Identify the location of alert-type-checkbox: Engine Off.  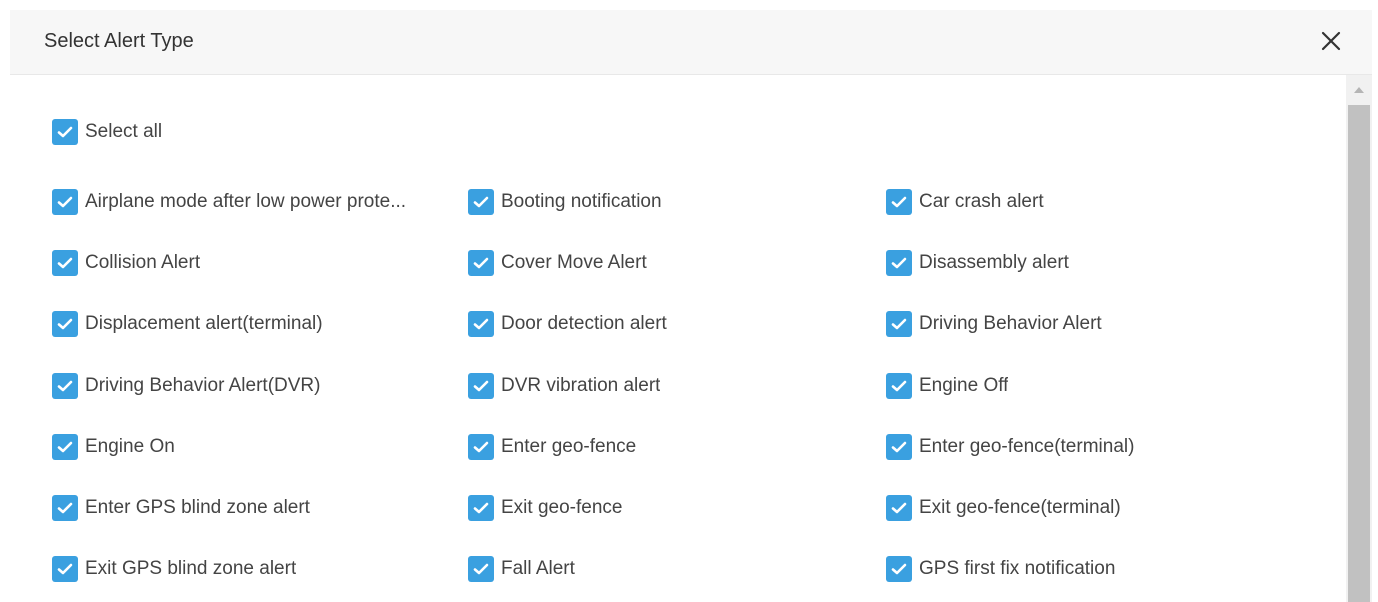
(947, 386).